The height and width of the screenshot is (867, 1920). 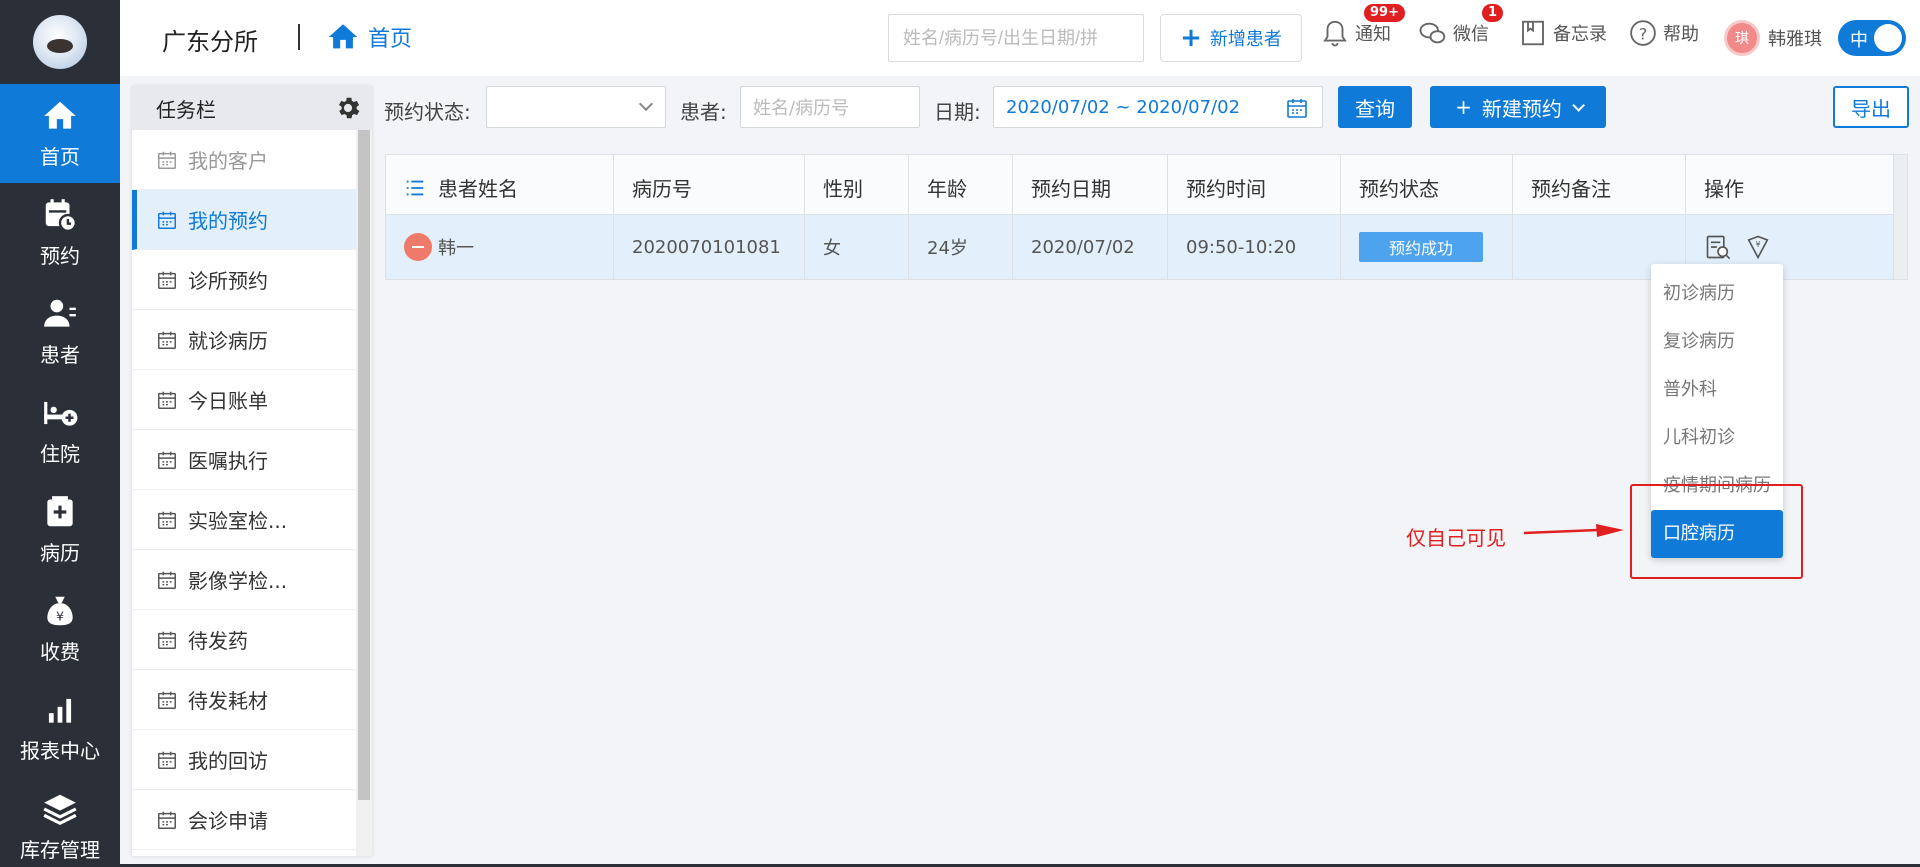 What do you see at coordinates (1427, 247) in the screenshot?
I see `cell-status: 预约成功` at bounding box center [1427, 247].